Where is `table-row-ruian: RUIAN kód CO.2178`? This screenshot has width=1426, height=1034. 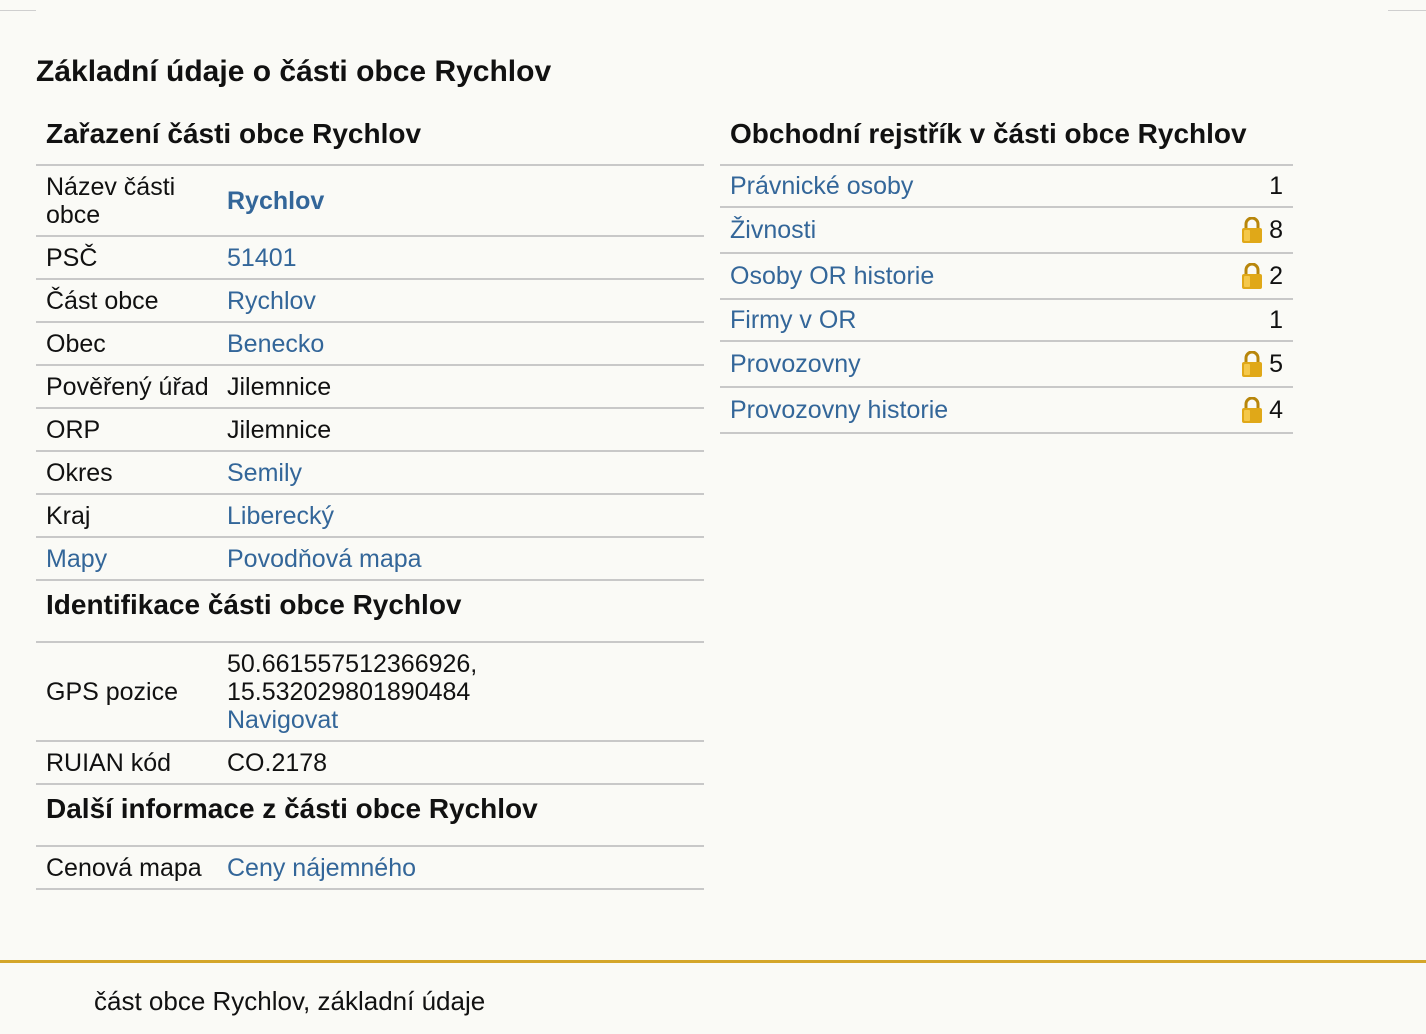
table-row-ruian: RUIAN kód CO.2178 is located at coordinates (370, 763).